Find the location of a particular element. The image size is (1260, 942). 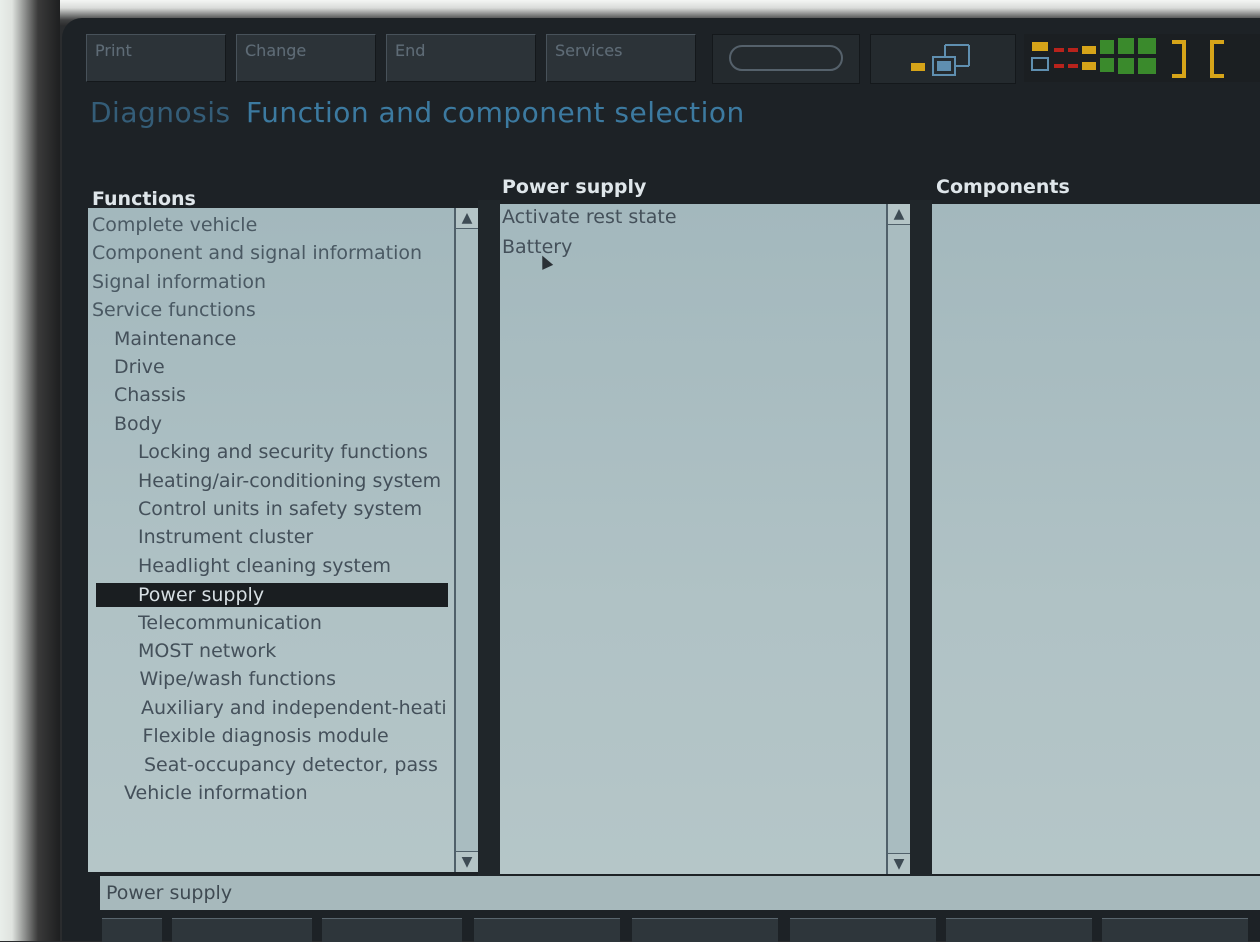

function-item: Locking and security functions is located at coordinates (295, 452).